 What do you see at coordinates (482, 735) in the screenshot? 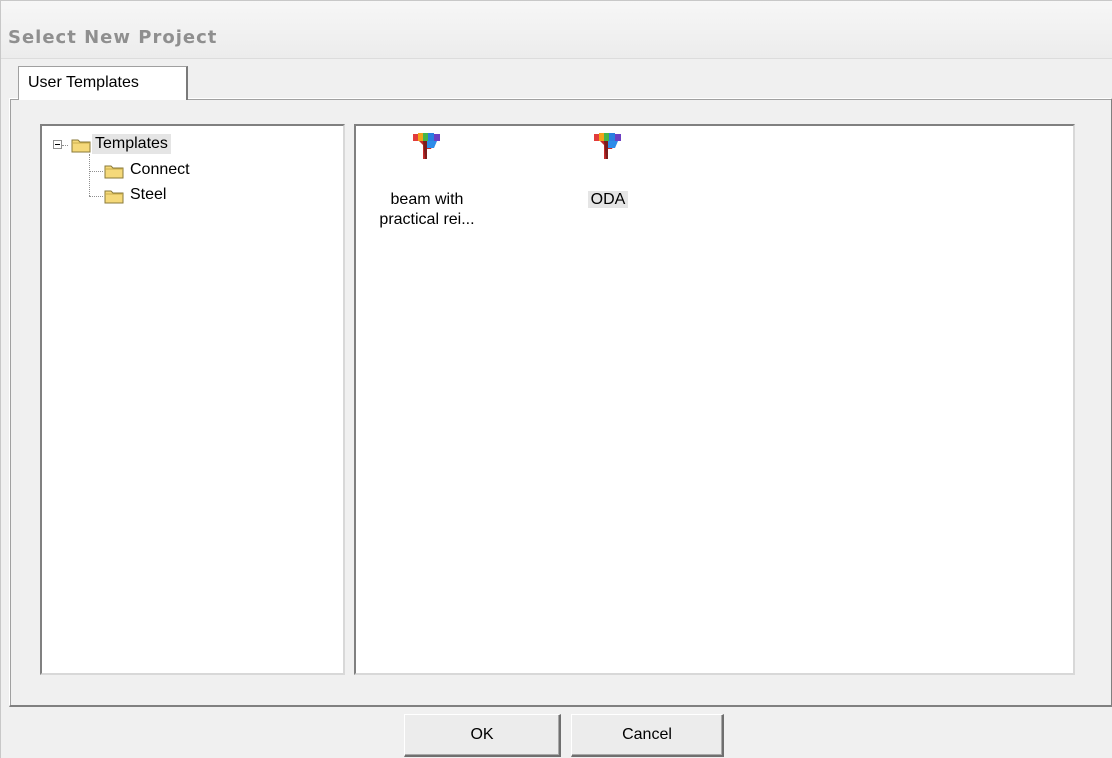
I see `ok-button: OK` at bounding box center [482, 735].